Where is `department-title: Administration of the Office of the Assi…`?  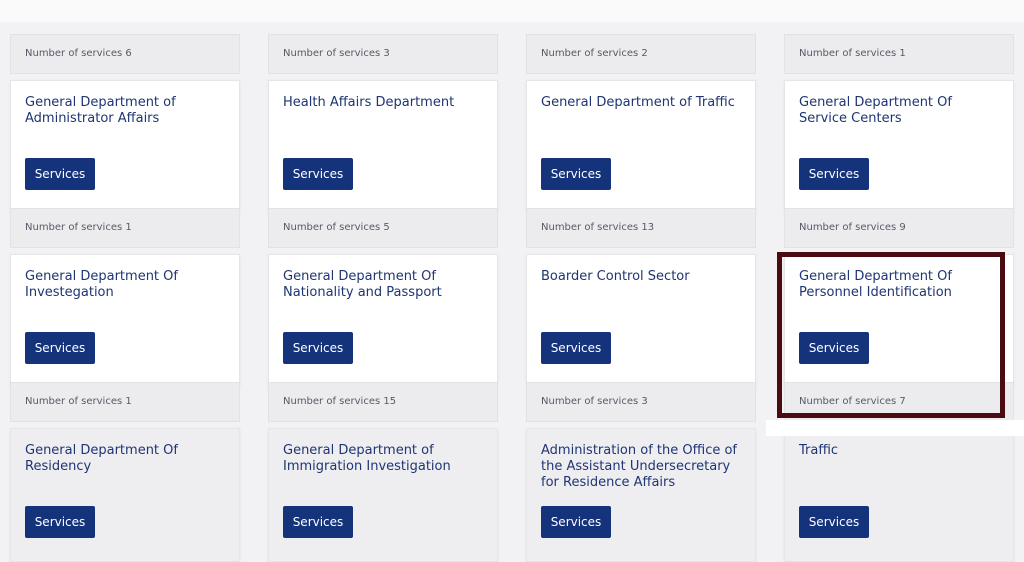 department-title: Administration of the Office of the Assi… is located at coordinates (643, 467).